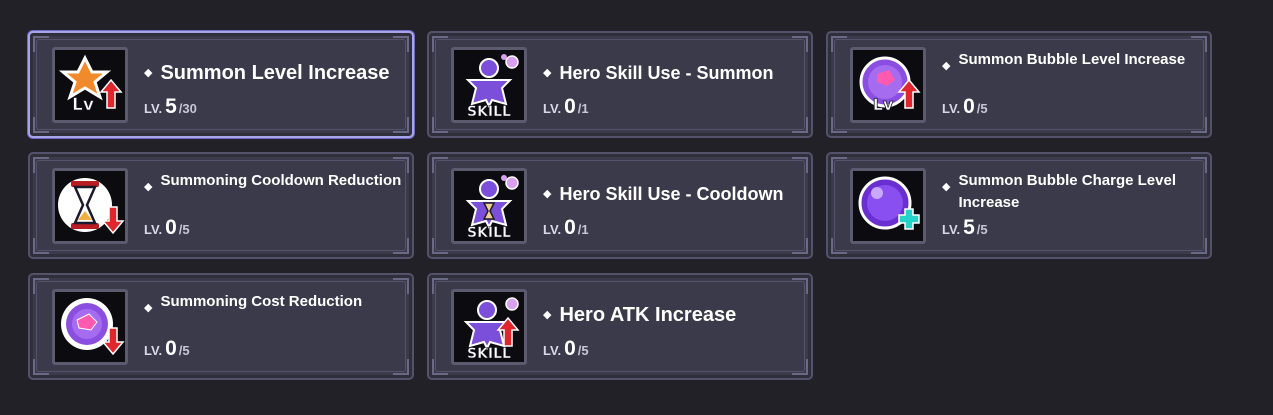 The width and height of the screenshot is (1273, 415). I want to click on skill-card-summoning-cooldown-reduction: ◆ Summoning Cooldown Reduction LV. 0 /5, so click(221, 205).